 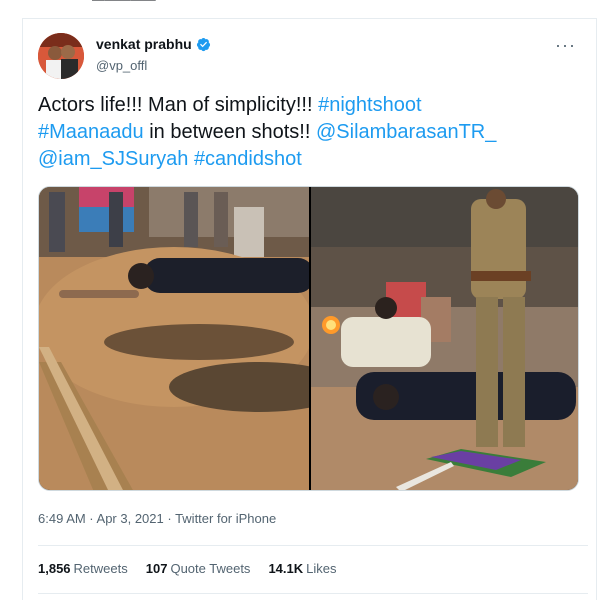 I want to click on more-options-icon: ···, so click(x=565, y=45).